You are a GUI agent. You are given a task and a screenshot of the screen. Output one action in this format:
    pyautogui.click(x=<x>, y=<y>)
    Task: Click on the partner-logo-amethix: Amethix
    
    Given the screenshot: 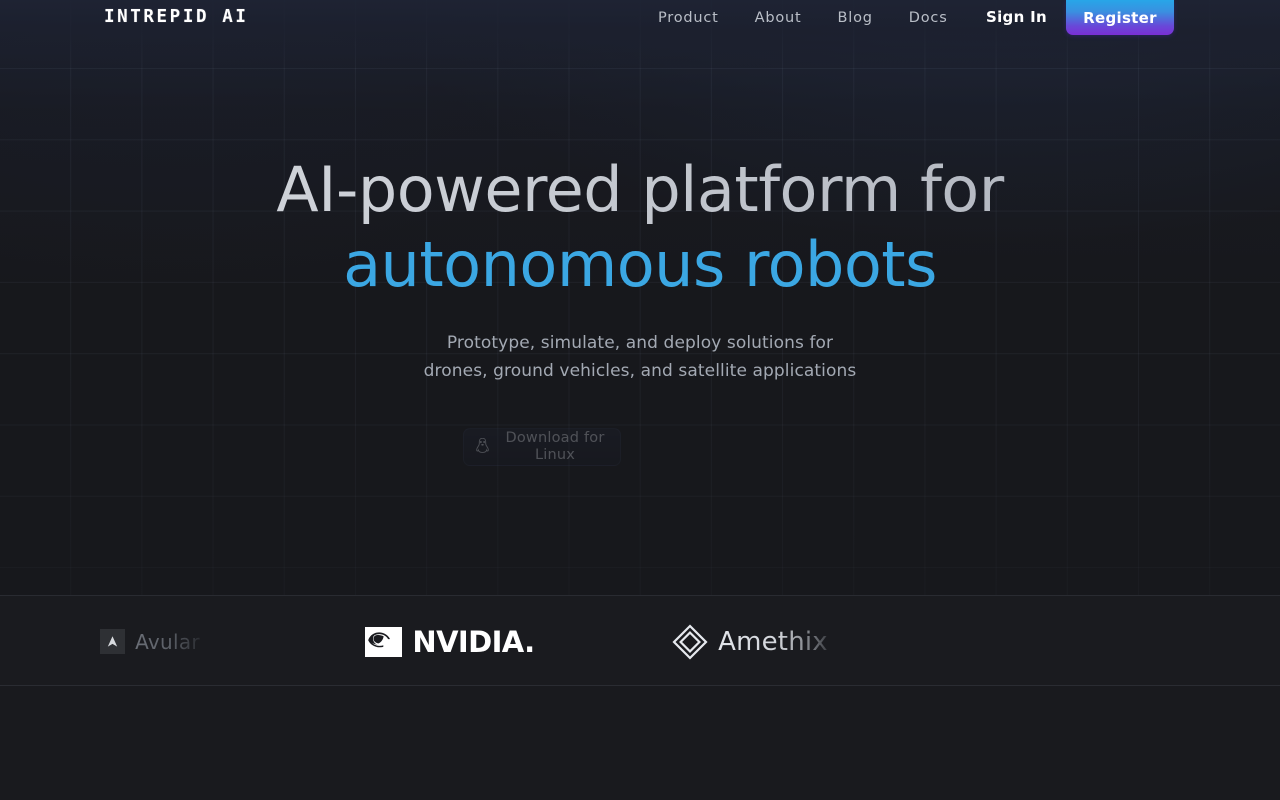 What is the action you would take?
    pyautogui.click(x=750, y=640)
    